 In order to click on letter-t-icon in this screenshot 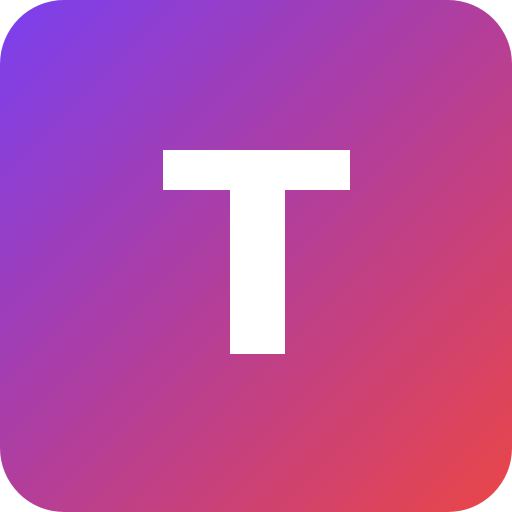, I will do `click(256, 252)`.